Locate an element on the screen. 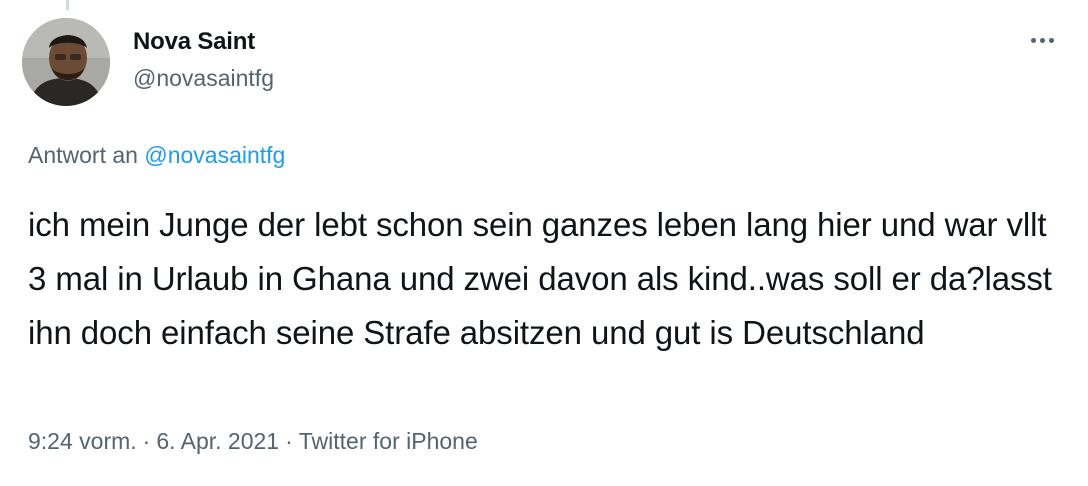 The width and height of the screenshot is (1088, 486). more-options-button is located at coordinates (1042, 40).